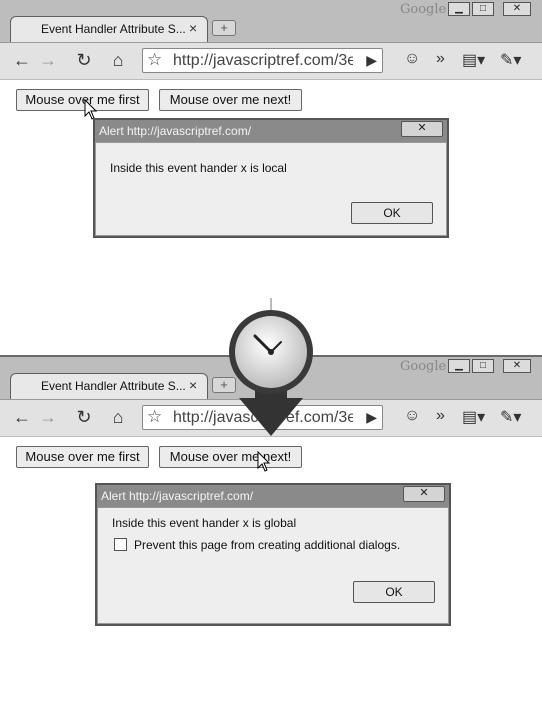  I want to click on clock-icon, so click(271, 367).